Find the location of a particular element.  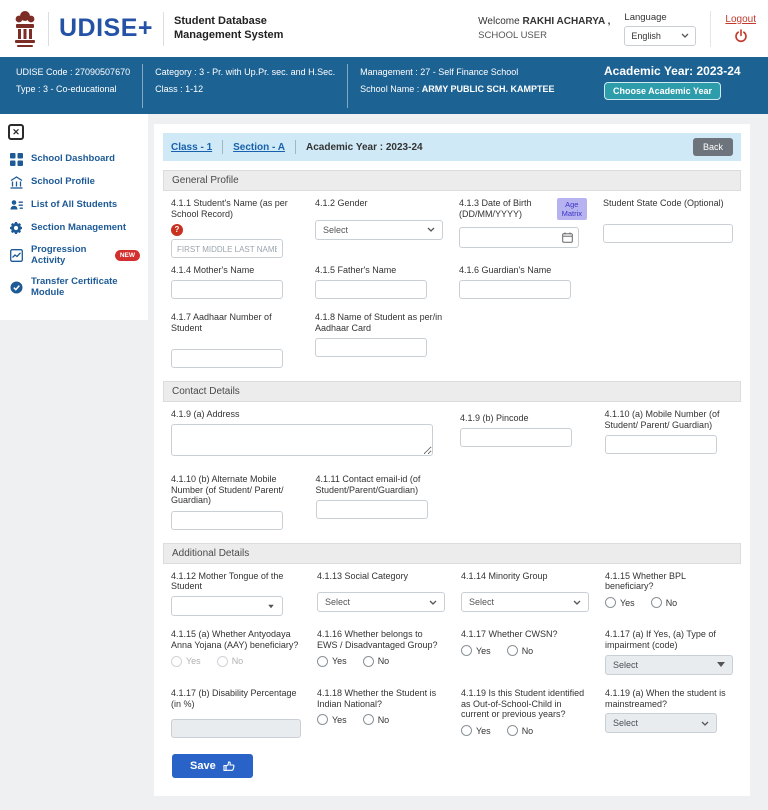

sidebar-item-list-of-all-students: List of All Students is located at coordinates (74, 205).